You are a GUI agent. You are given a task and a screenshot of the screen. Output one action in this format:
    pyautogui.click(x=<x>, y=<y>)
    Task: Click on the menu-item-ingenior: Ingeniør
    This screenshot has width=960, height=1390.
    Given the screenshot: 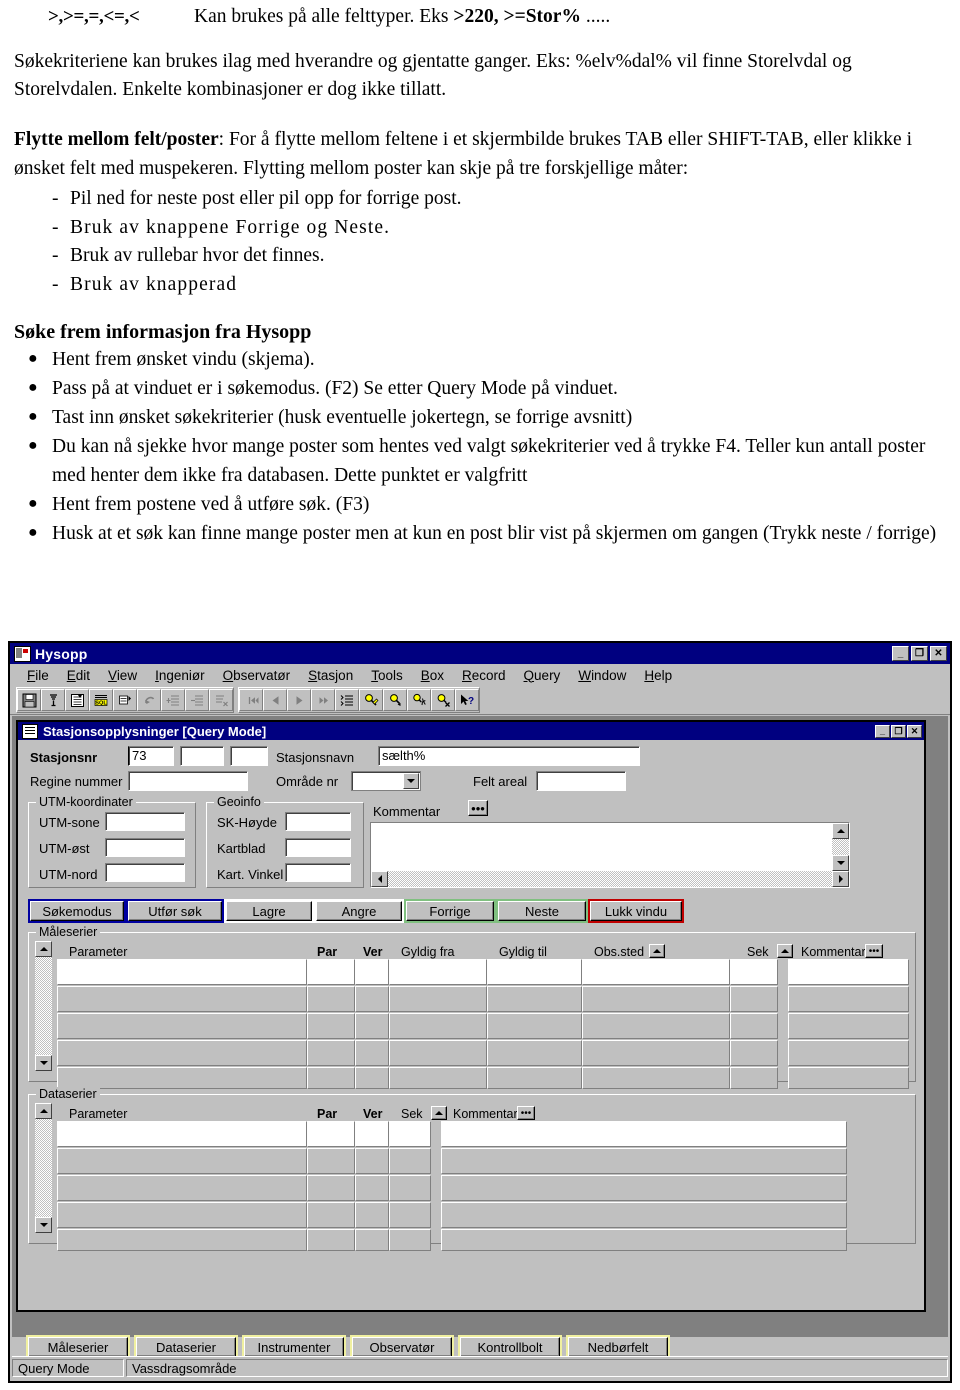 What is the action you would take?
    pyautogui.click(x=180, y=675)
    